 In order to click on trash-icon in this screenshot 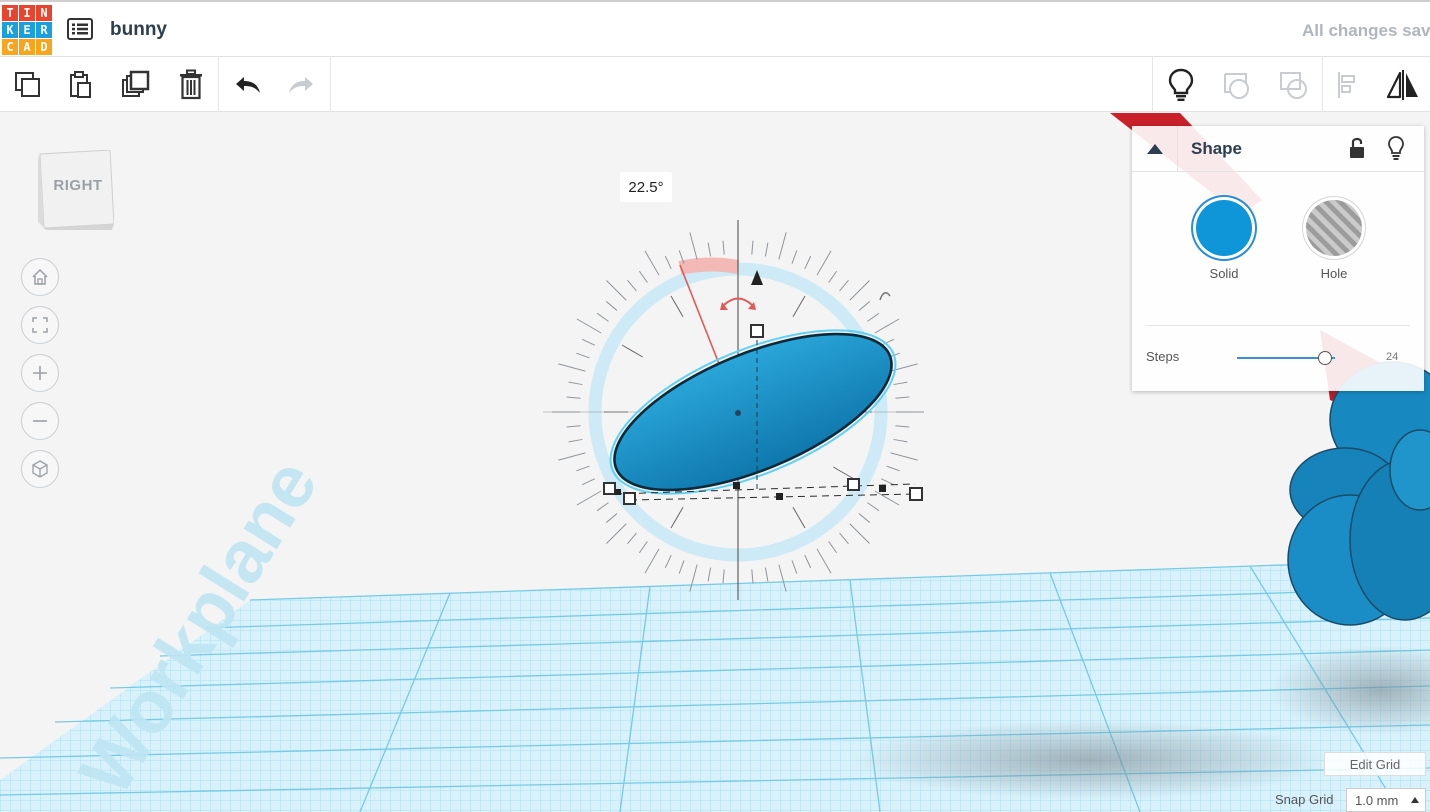, I will do `click(191, 84)`.